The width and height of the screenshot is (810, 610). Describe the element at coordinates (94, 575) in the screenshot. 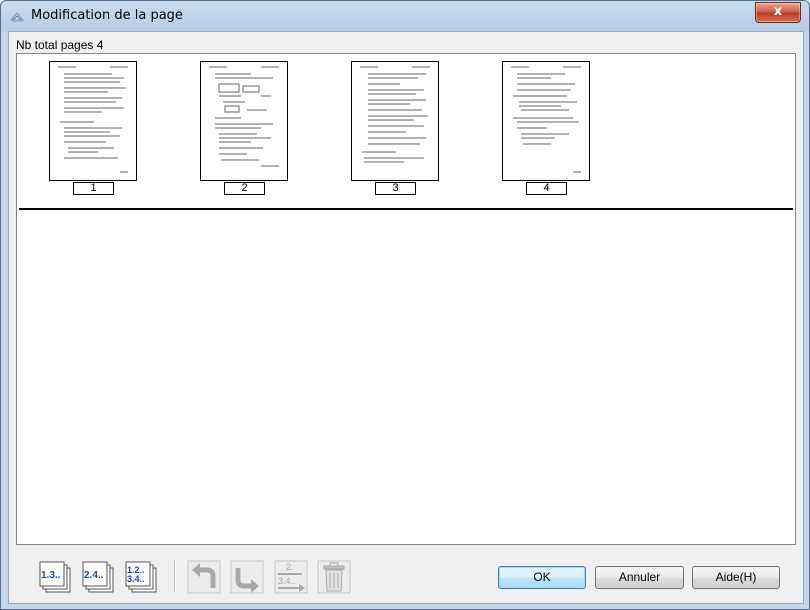

I see `even-pages-icon-text: 2.4..` at that location.